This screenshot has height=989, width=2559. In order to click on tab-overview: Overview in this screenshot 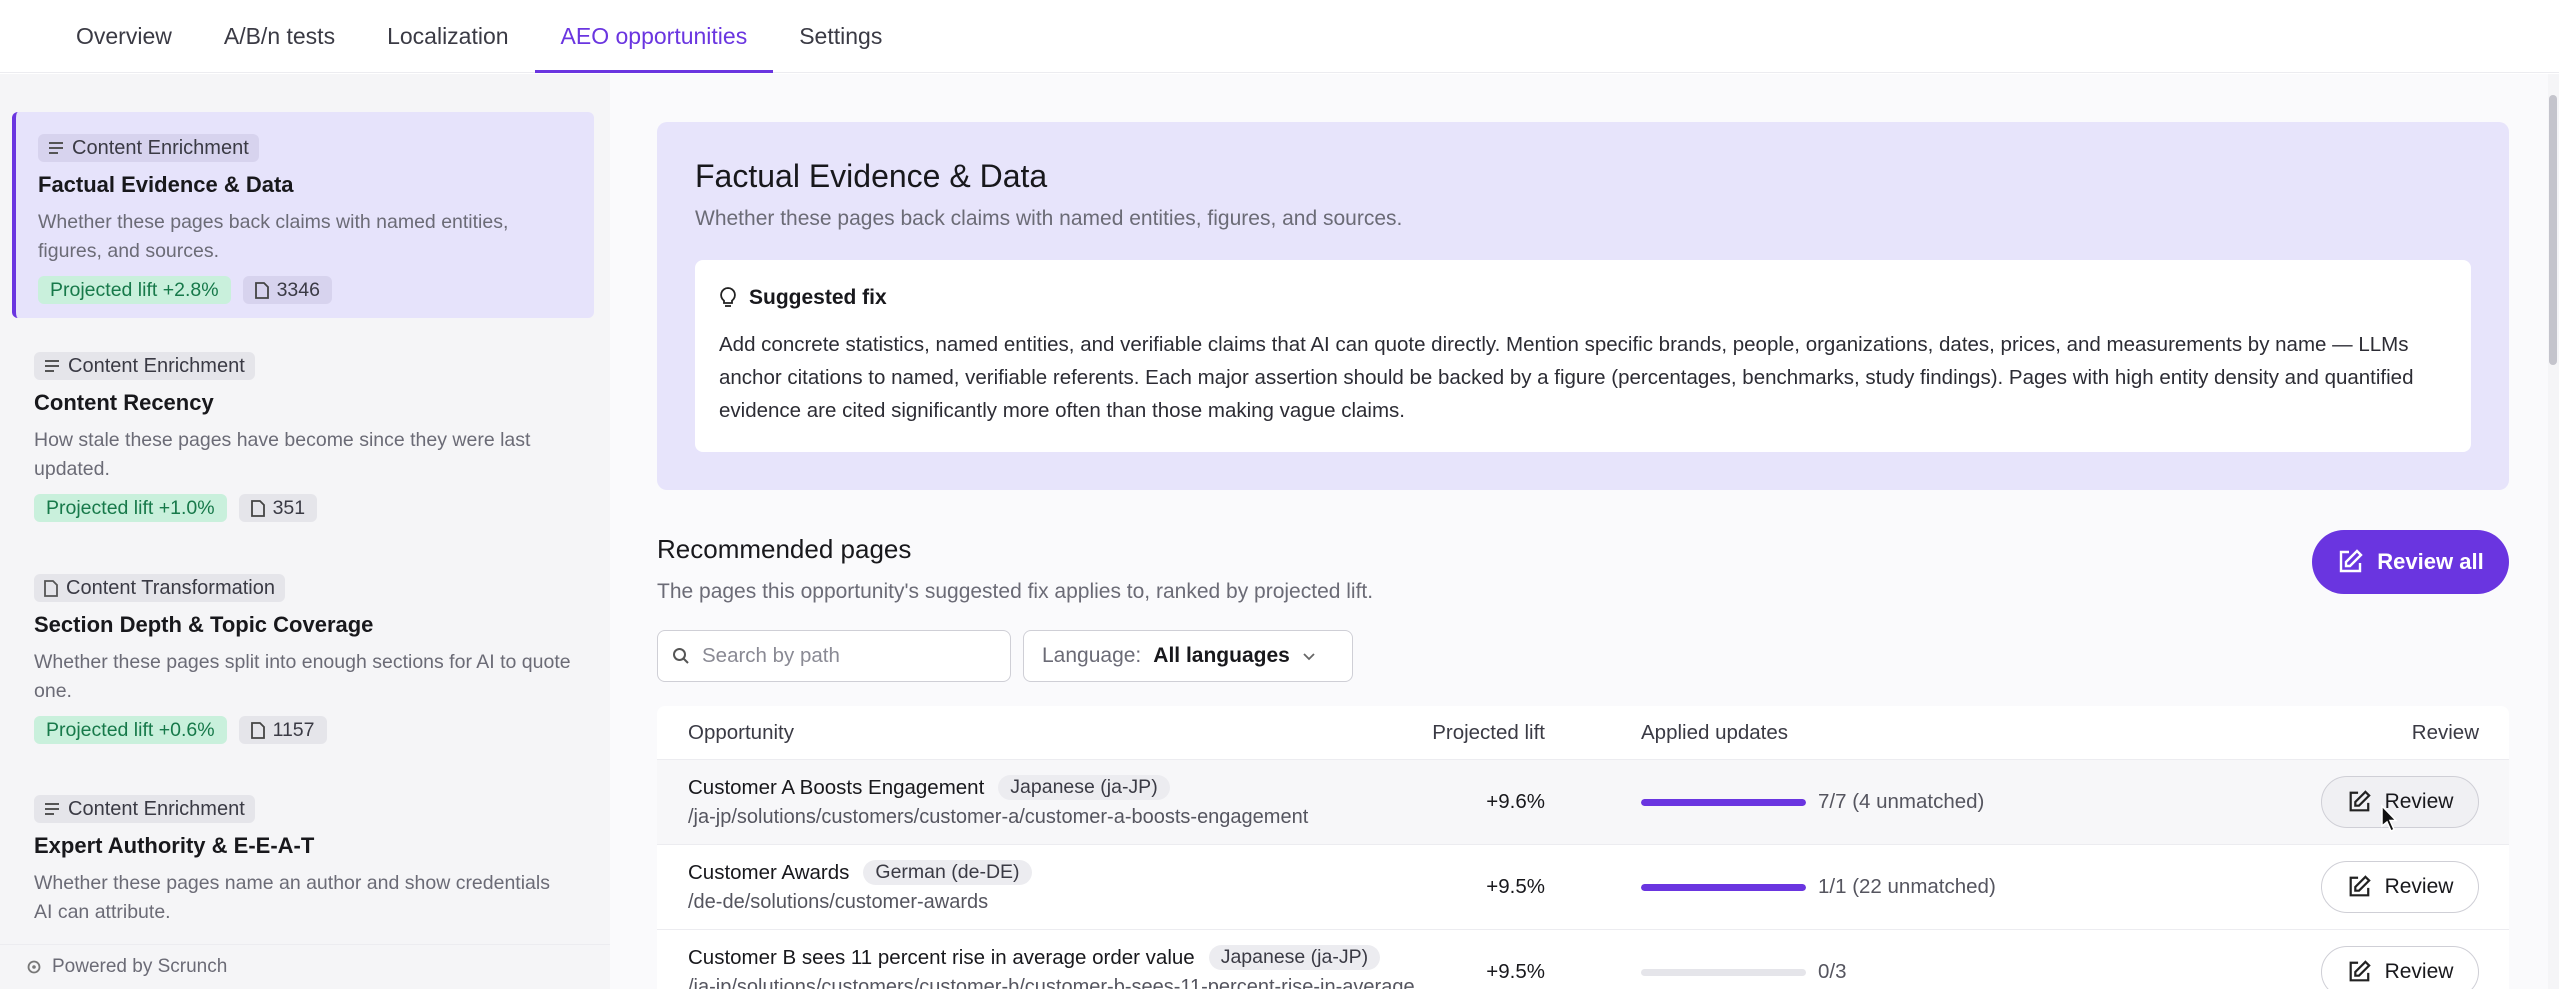, I will do `click(124, 36)`.